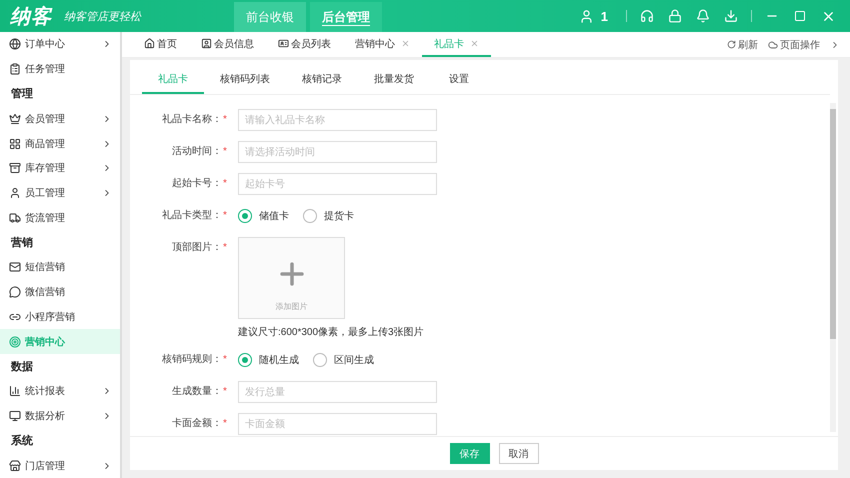  What do you see at coordinates (268, 360) in the screenshot?
I see `radio-option: 随机生成` at bounding box center [268, 360].